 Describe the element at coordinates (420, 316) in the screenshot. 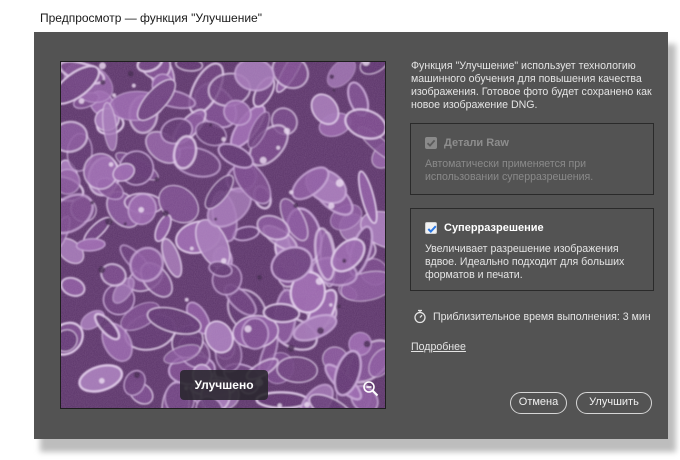

I see `stopwatch-icon` at that location.